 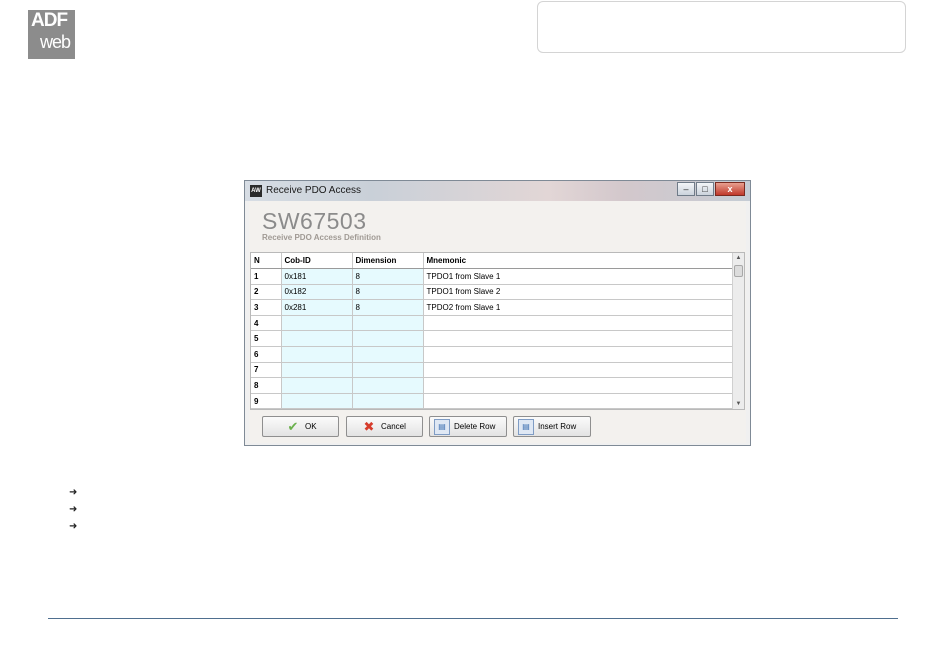 What do you see at coordinates (266, 292) in the screenshot?
I see `row-number: 2` at bounding box center [266, 292].